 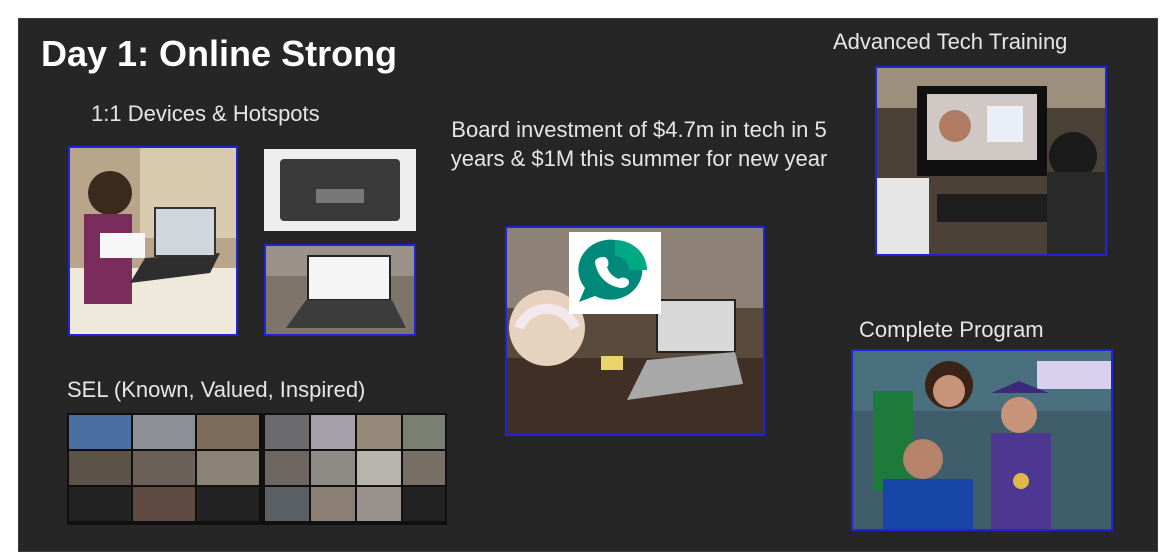 I want to click on tech-training-photo, so click(x=991, y=161).